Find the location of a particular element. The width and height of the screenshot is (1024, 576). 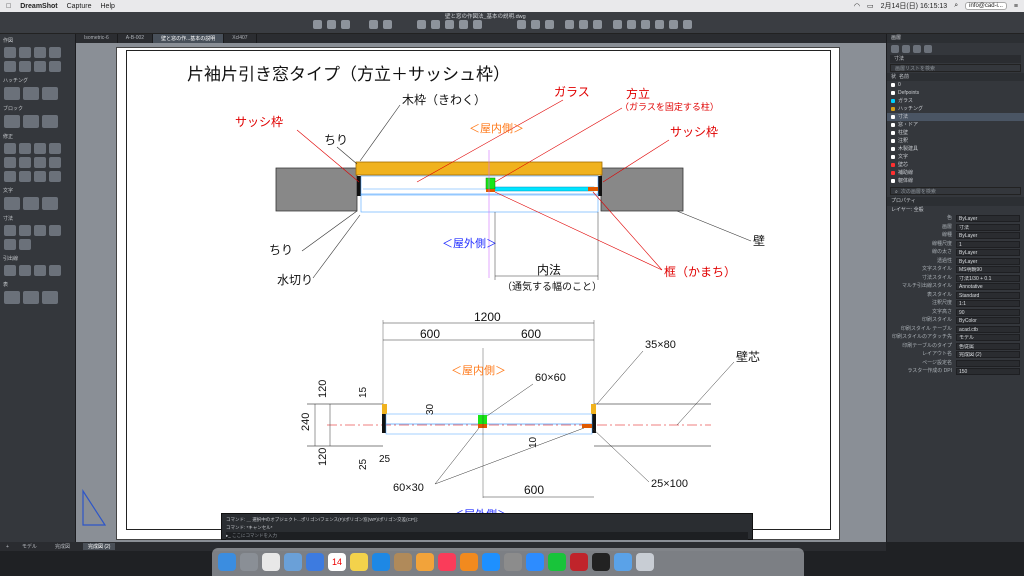

properties-icon is located at coordinates (617, 24).